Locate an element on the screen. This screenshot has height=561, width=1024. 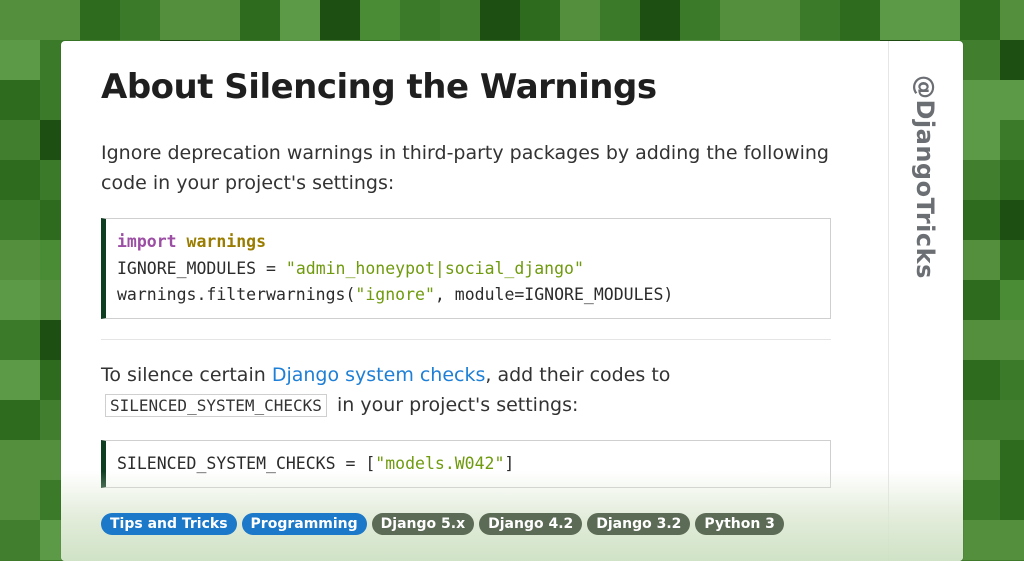
tag-django-4-2: Django 4.2 is located at coordinates (531, 524).